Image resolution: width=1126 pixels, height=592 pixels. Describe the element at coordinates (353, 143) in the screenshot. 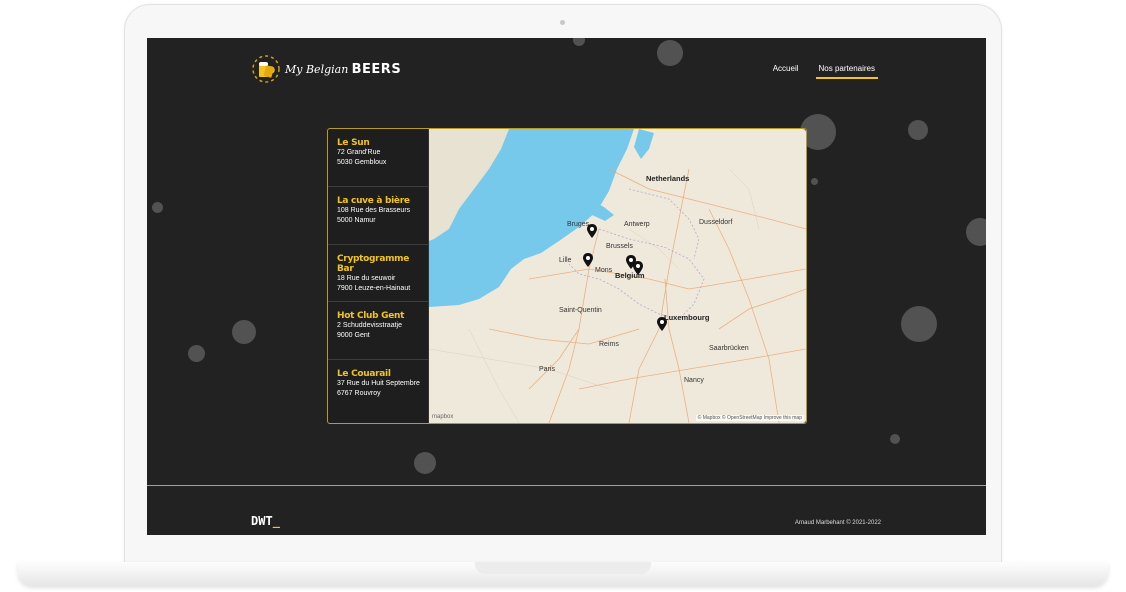

I see `partner-name: Le Sun` at that location.